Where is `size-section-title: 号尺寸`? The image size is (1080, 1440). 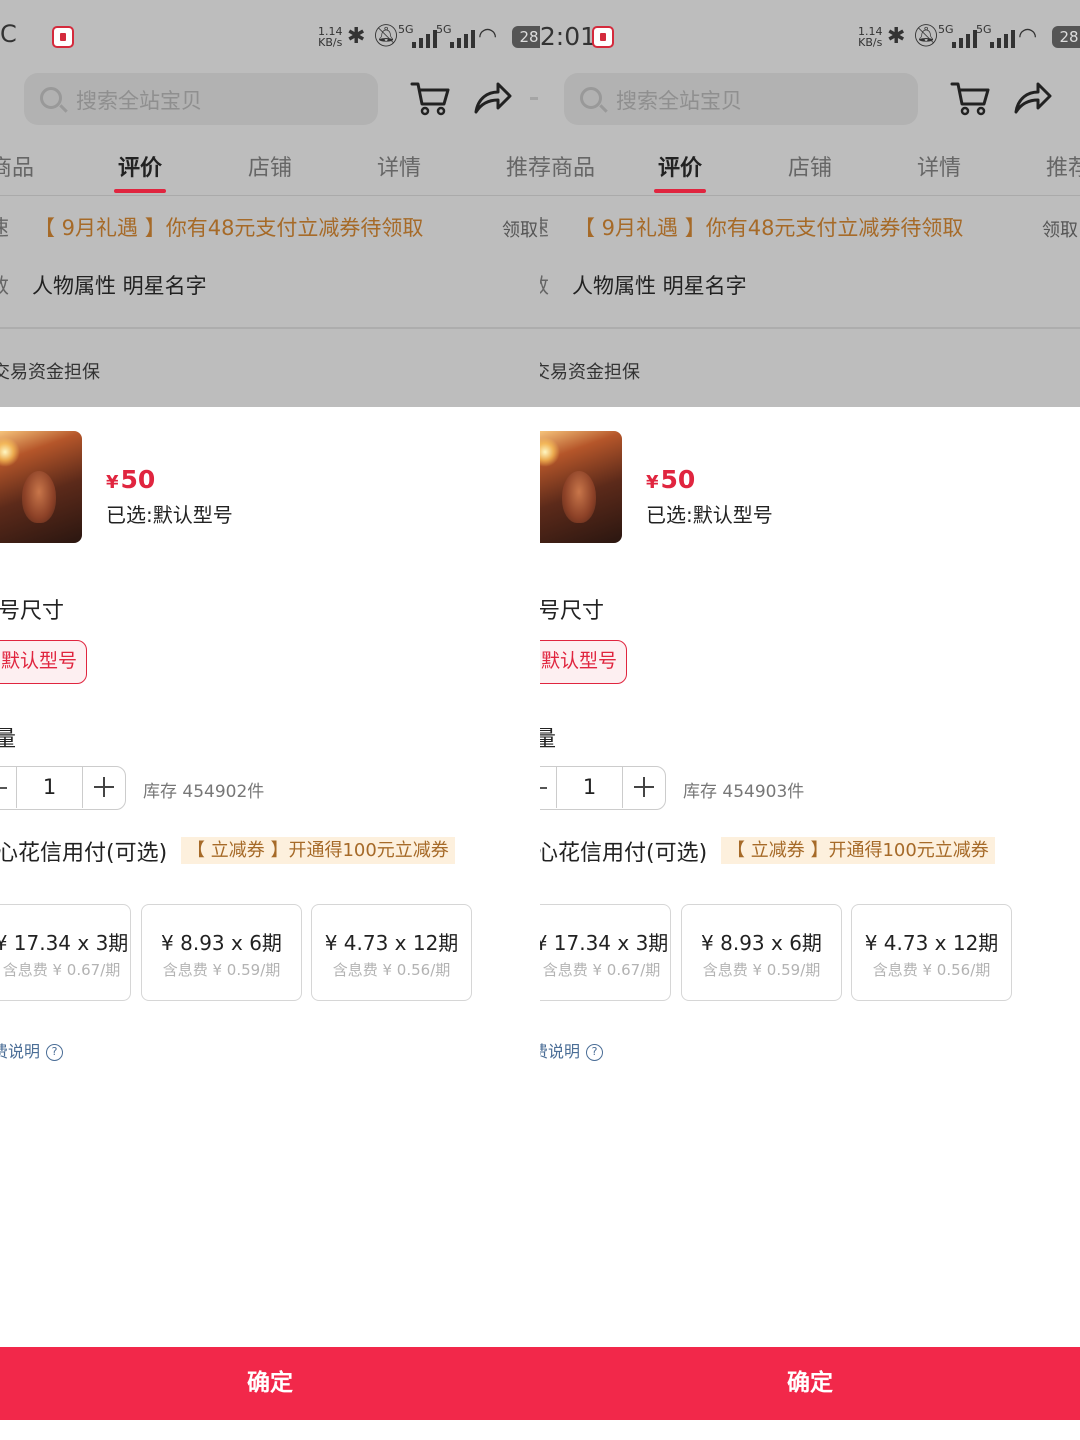 size-section-title: 号尺寸 is located at coordinates (572, 611).